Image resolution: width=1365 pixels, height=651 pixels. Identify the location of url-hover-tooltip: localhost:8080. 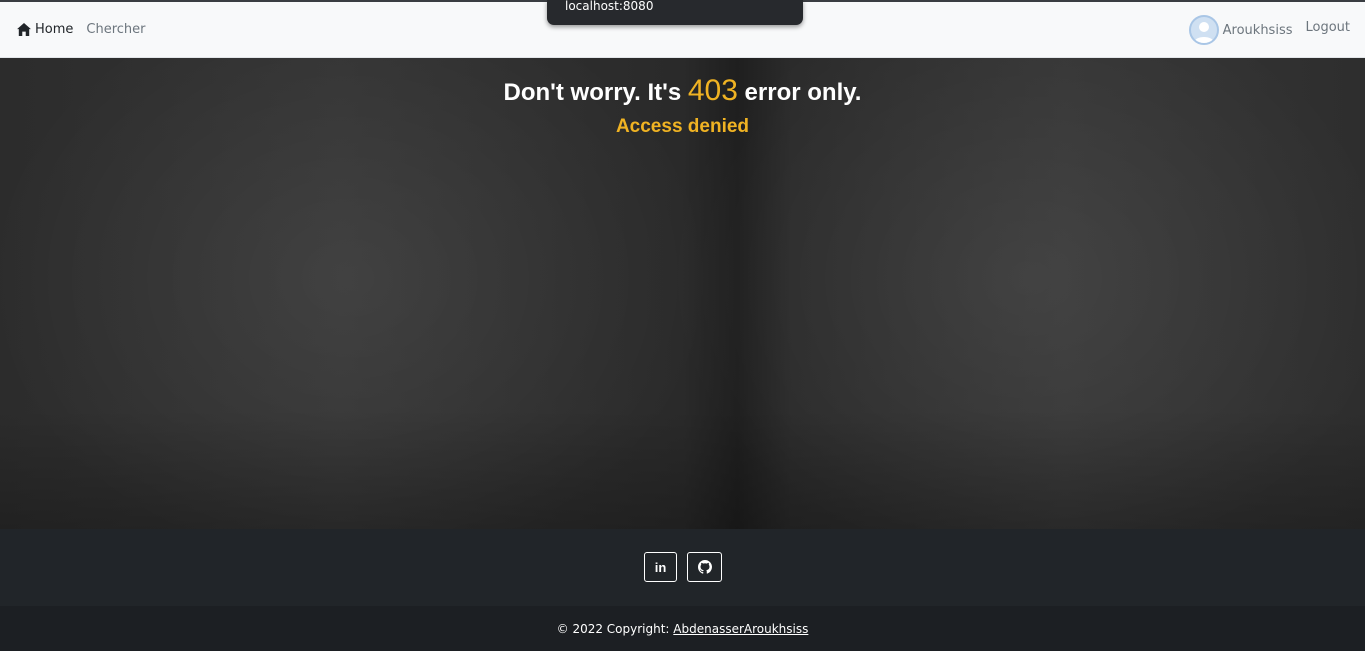
(675, 12).